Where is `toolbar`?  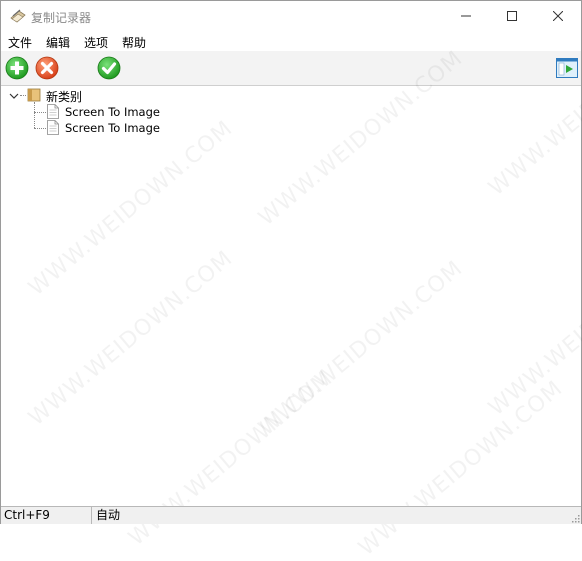
toolbar is located at coordinates (291, 68).